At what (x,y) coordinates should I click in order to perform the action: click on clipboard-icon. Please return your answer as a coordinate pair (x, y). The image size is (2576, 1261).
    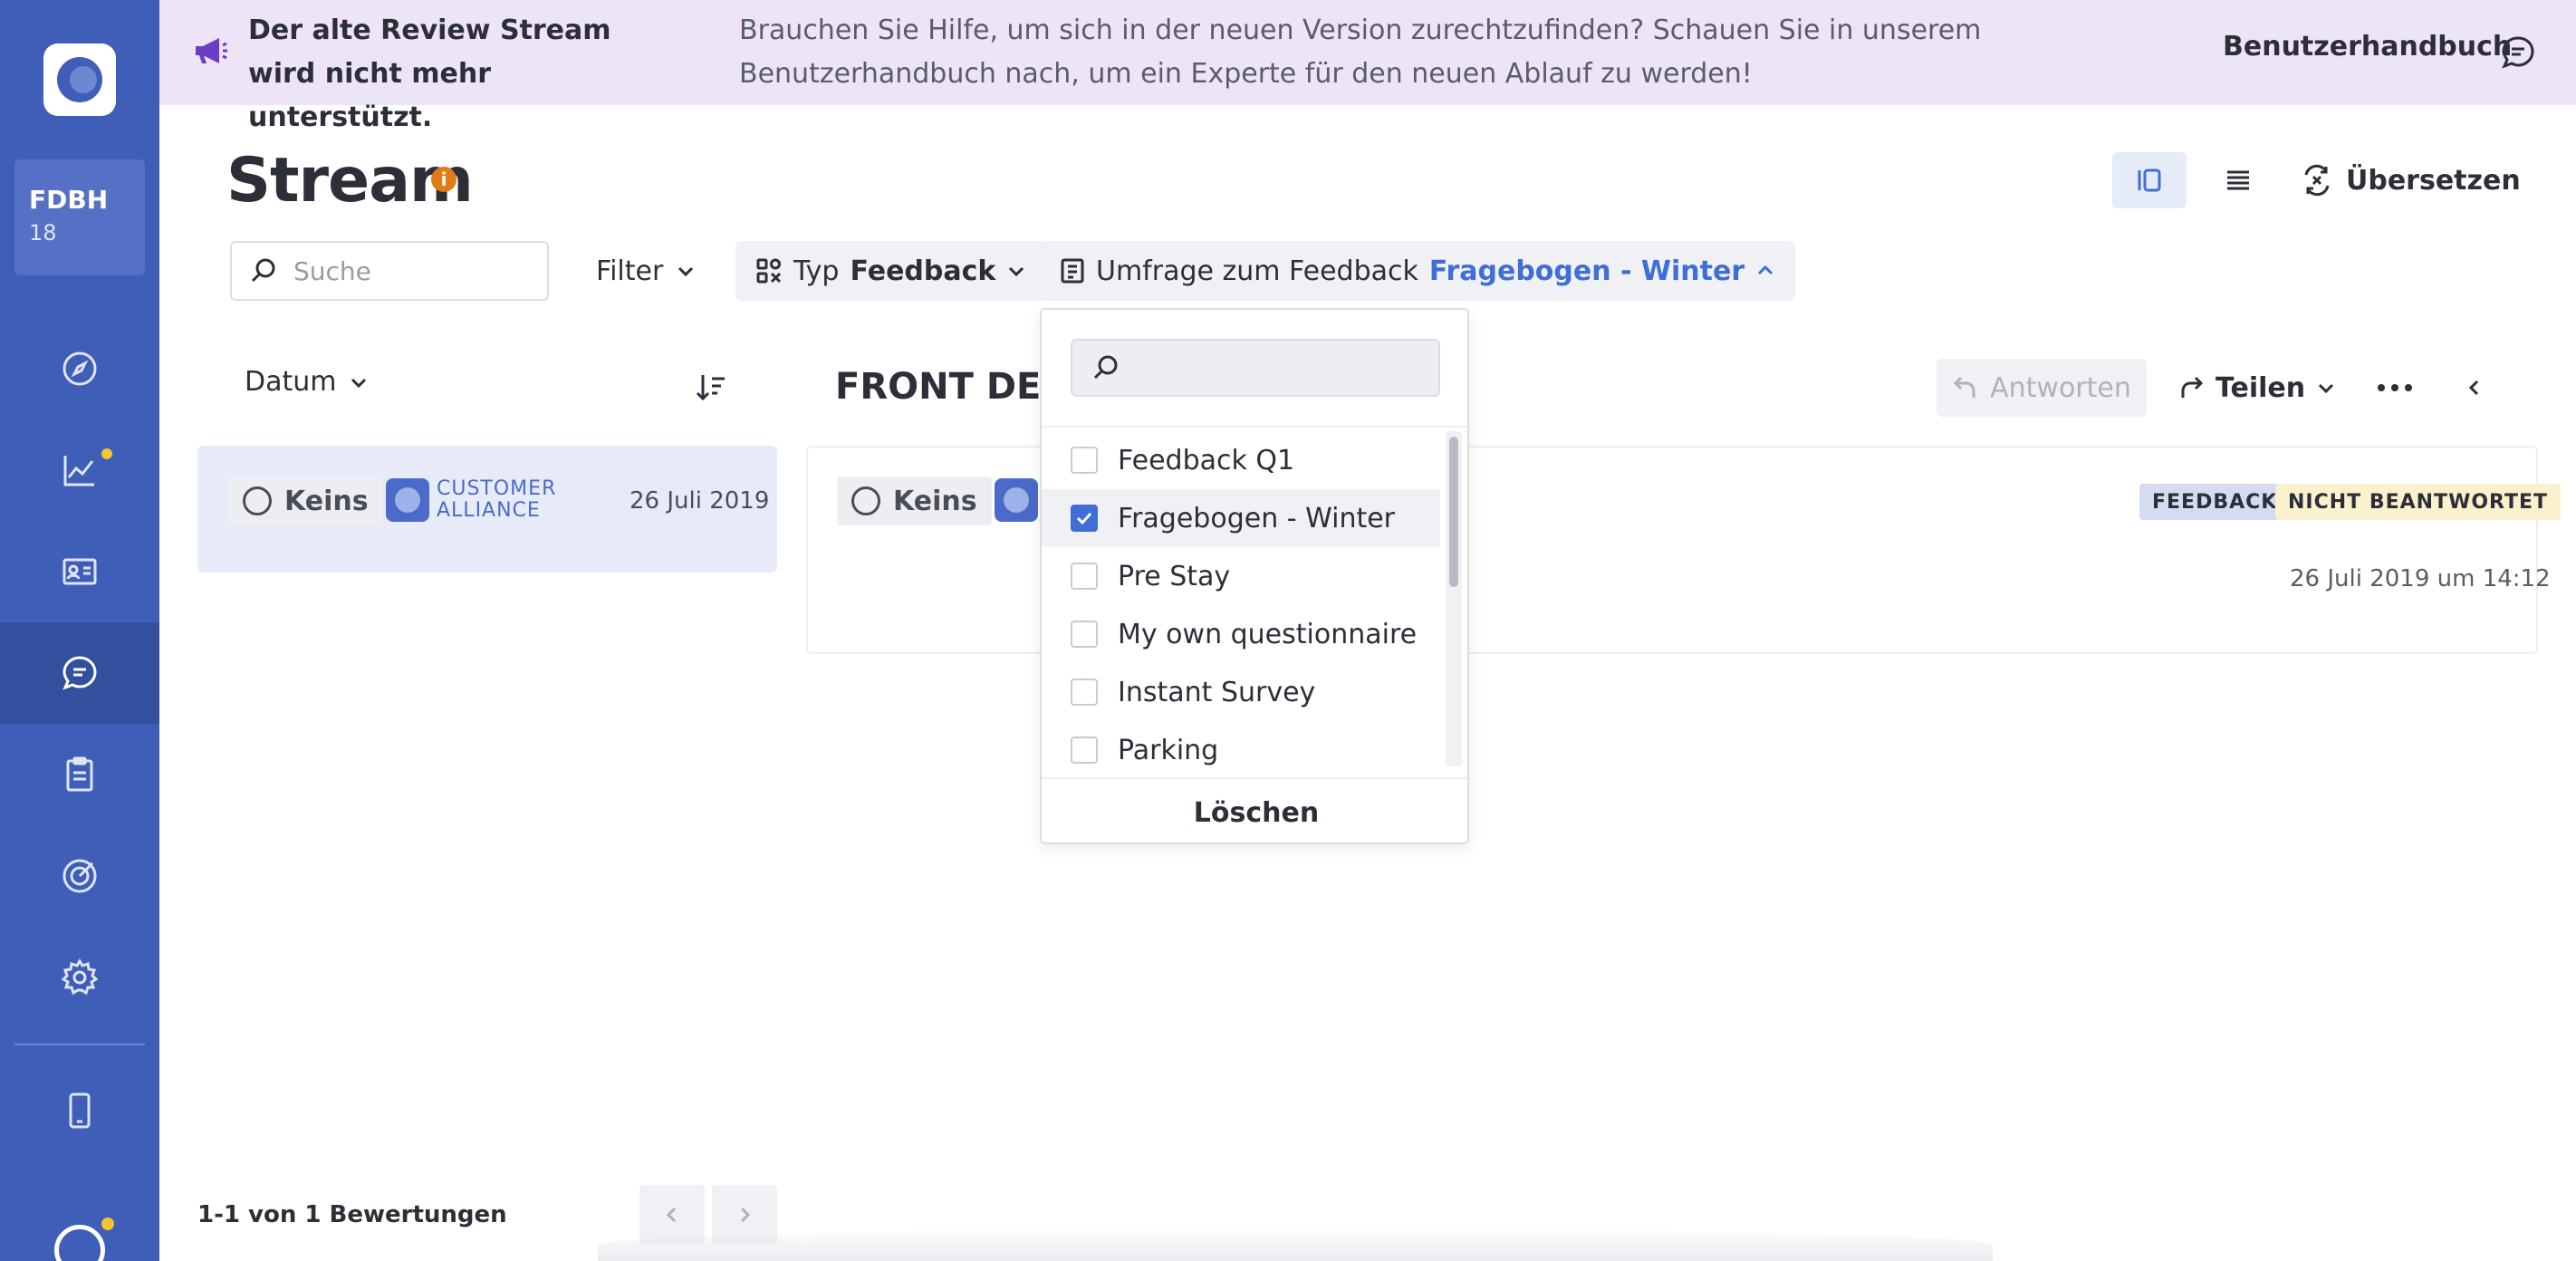
    Looking at the image, I should click on (79, 774).